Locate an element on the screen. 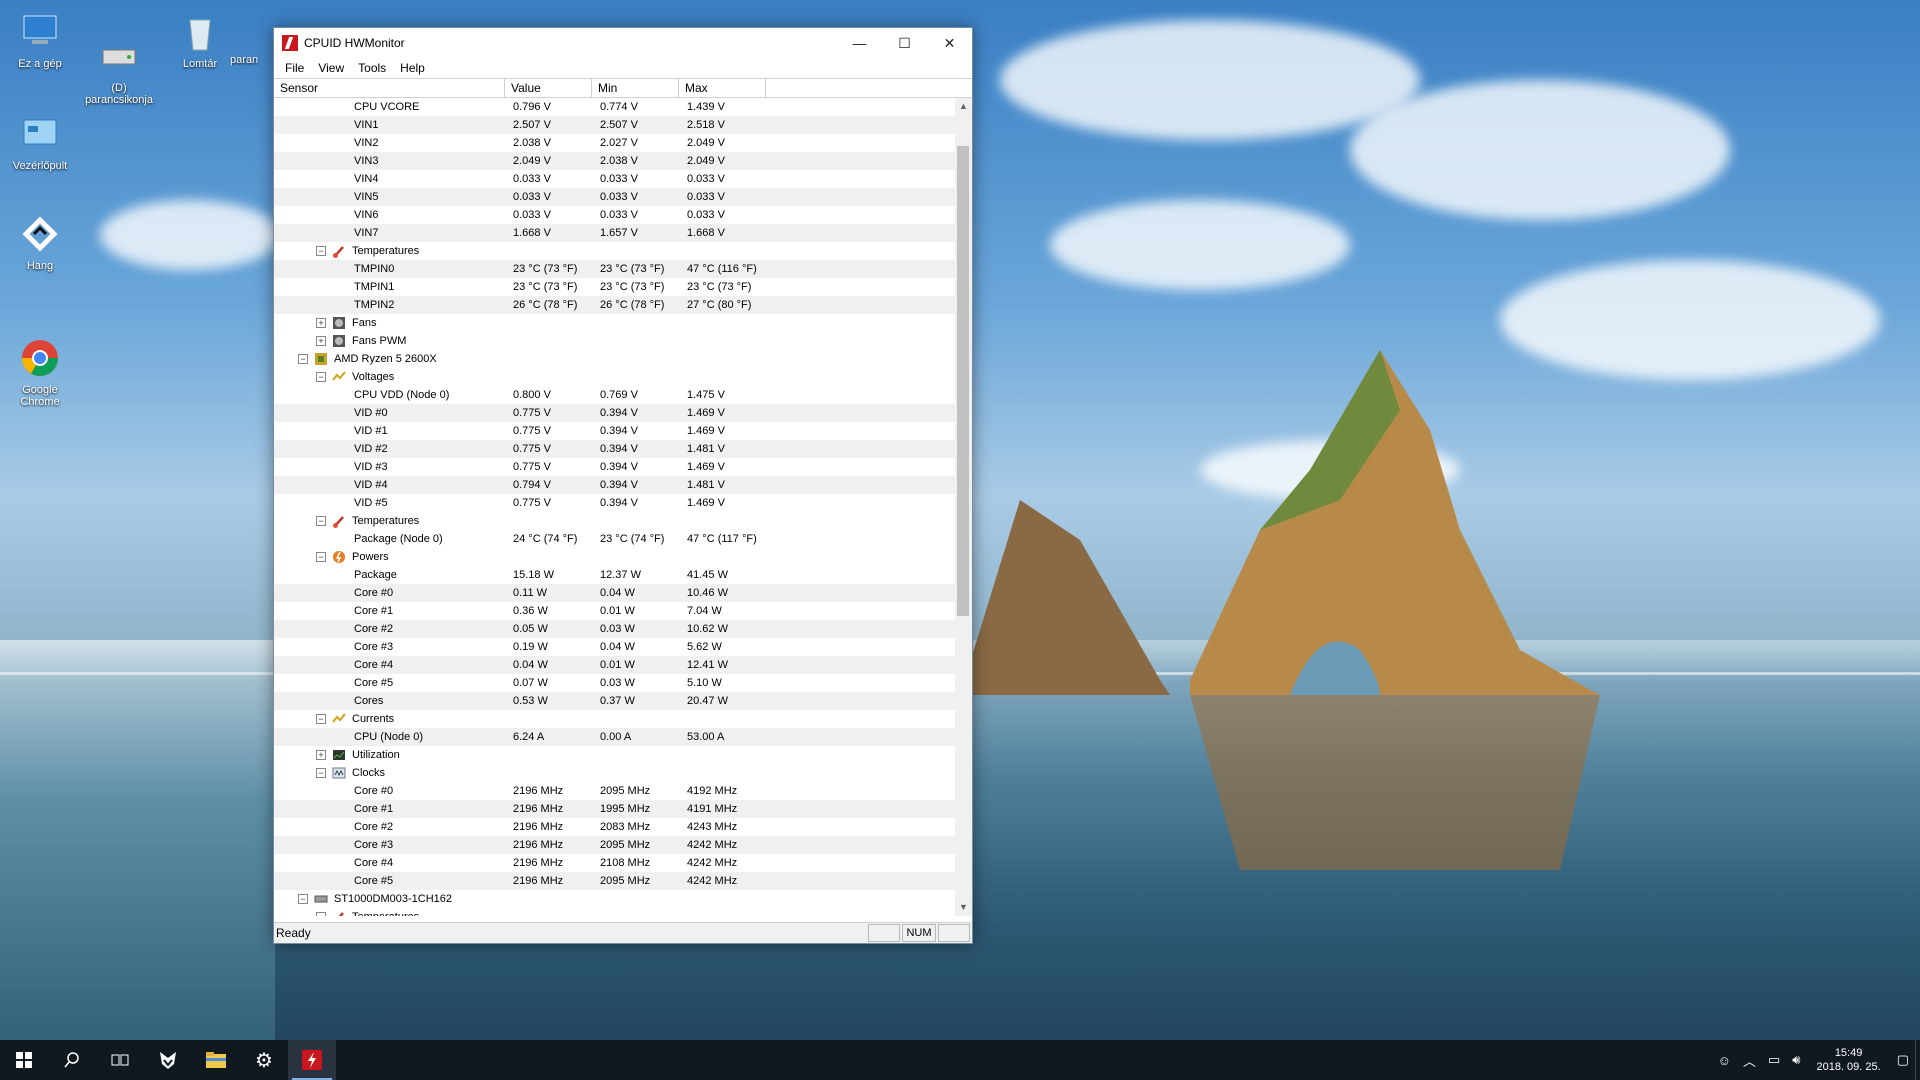 This screenshot has width=1920, height=1080. sensor-group-row: − Voltages is located at coordinates (614, 377).